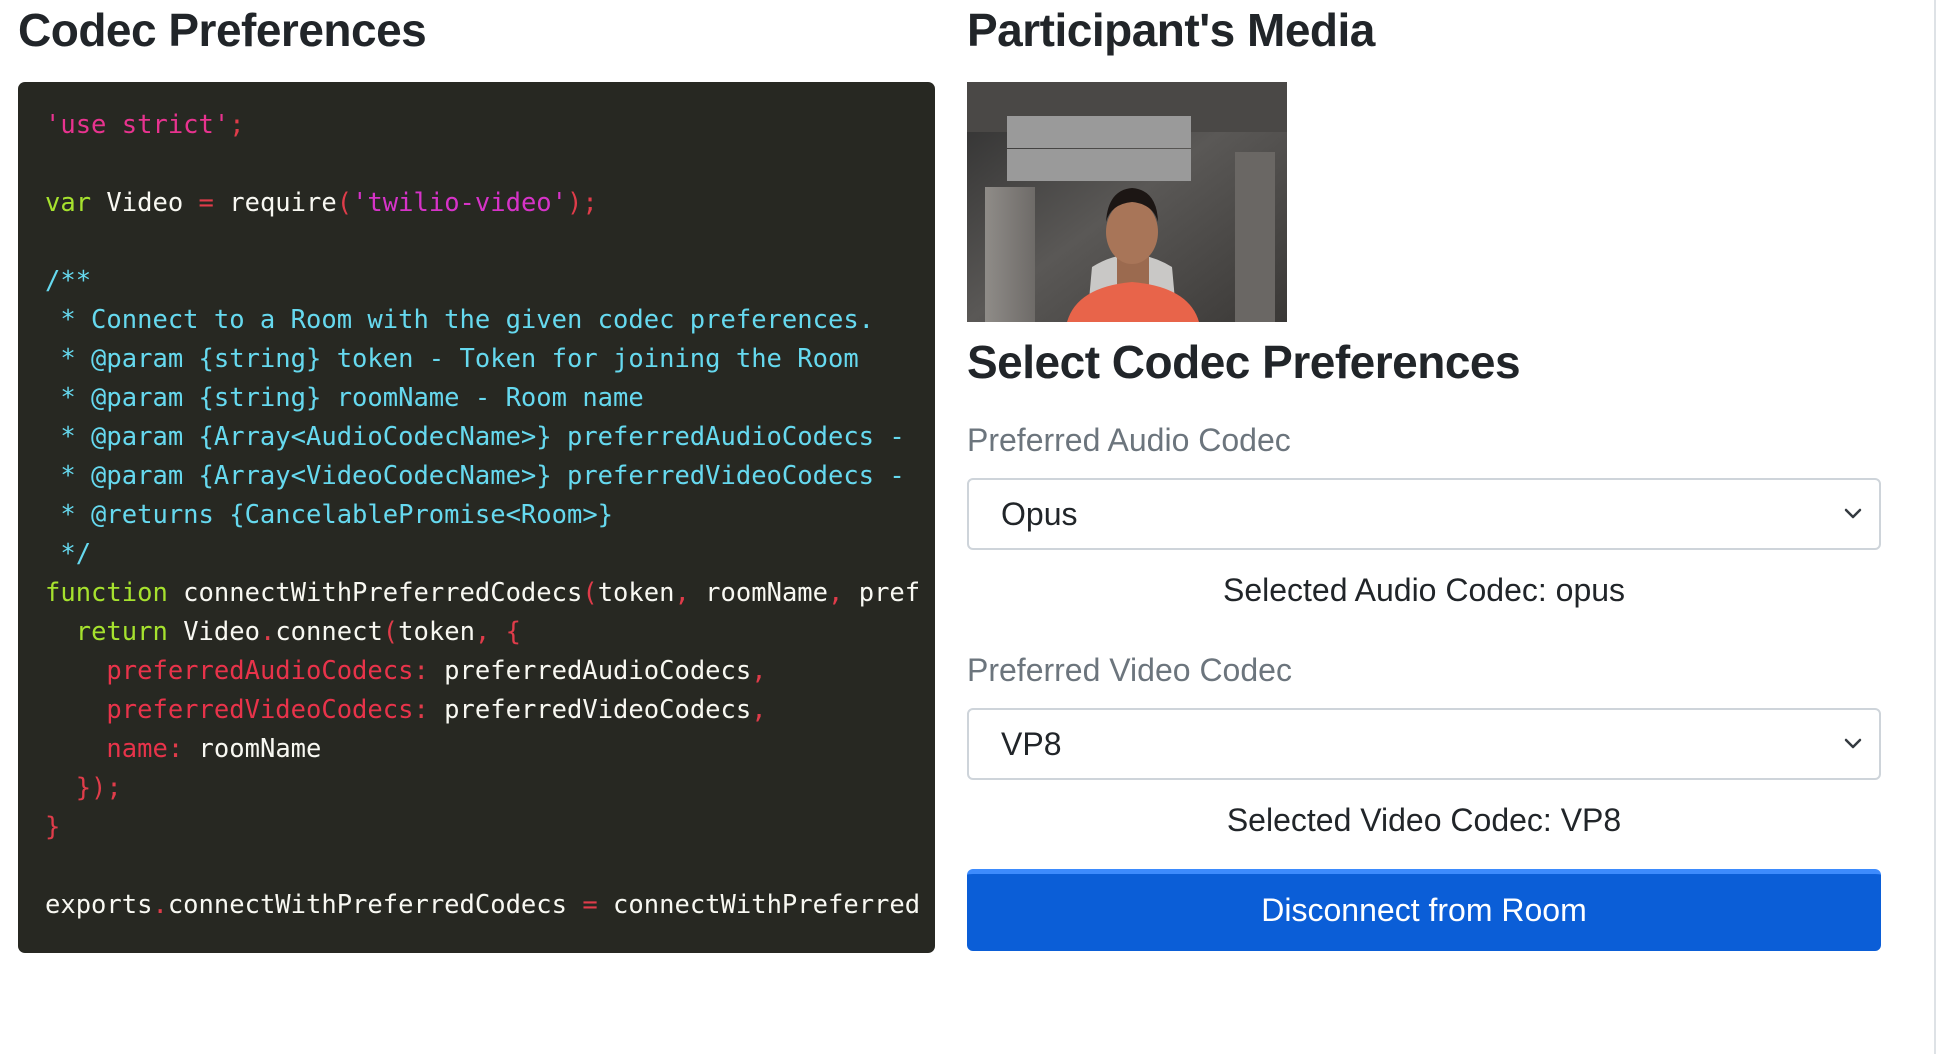 This screenshot has width=1944, height=1054. Describe the element at coordinates (1129, 440) in the screenshot. I see `audio-codec-label: Preferred Audio Codec` at that location.